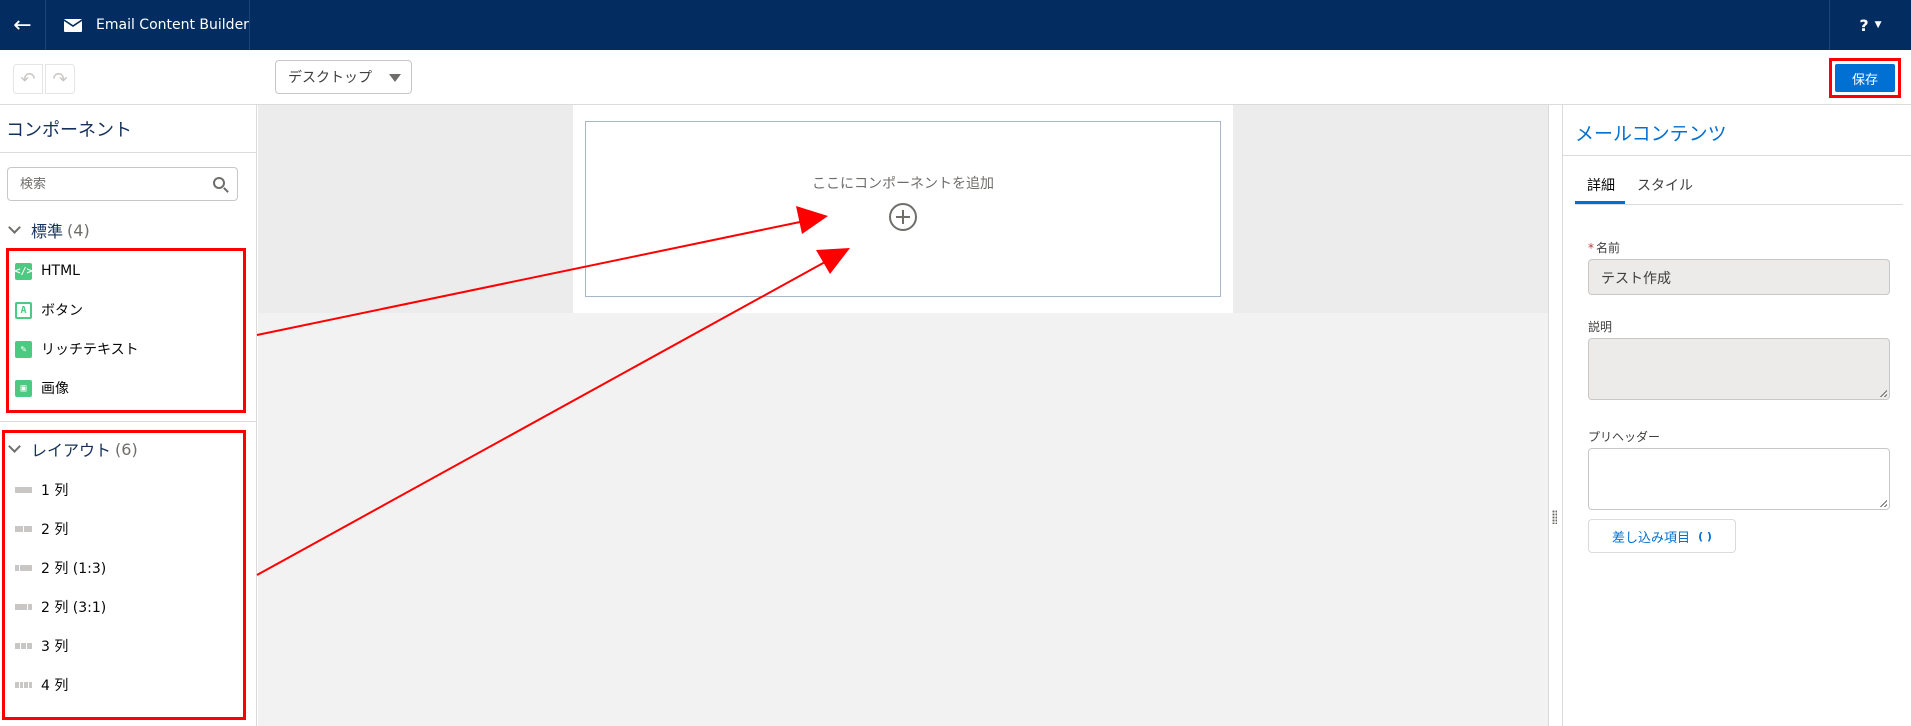  What do you see at coordinates (1705, 536) in the screenshot?
I see `merge-field-icon: ( )` at bounding box center [1705, 536].